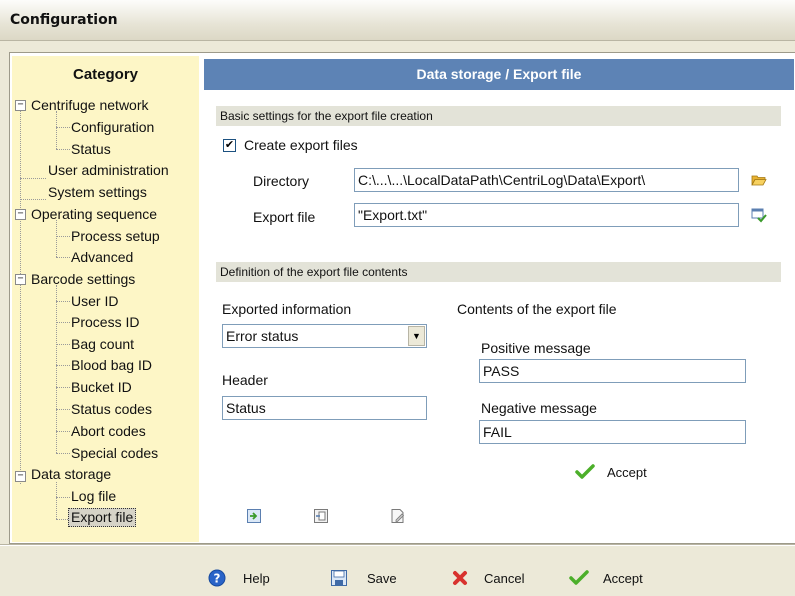  I want to click on save-disk-icon, so click(339, 578).